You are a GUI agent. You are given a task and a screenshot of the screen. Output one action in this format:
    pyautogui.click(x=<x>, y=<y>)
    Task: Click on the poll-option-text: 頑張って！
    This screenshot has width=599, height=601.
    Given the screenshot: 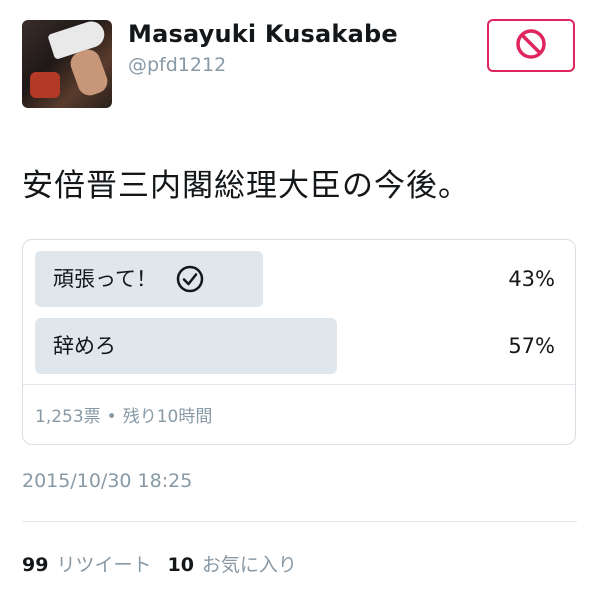 What is the action you would take?
    pyautogui.click(x=105, y=279)
    